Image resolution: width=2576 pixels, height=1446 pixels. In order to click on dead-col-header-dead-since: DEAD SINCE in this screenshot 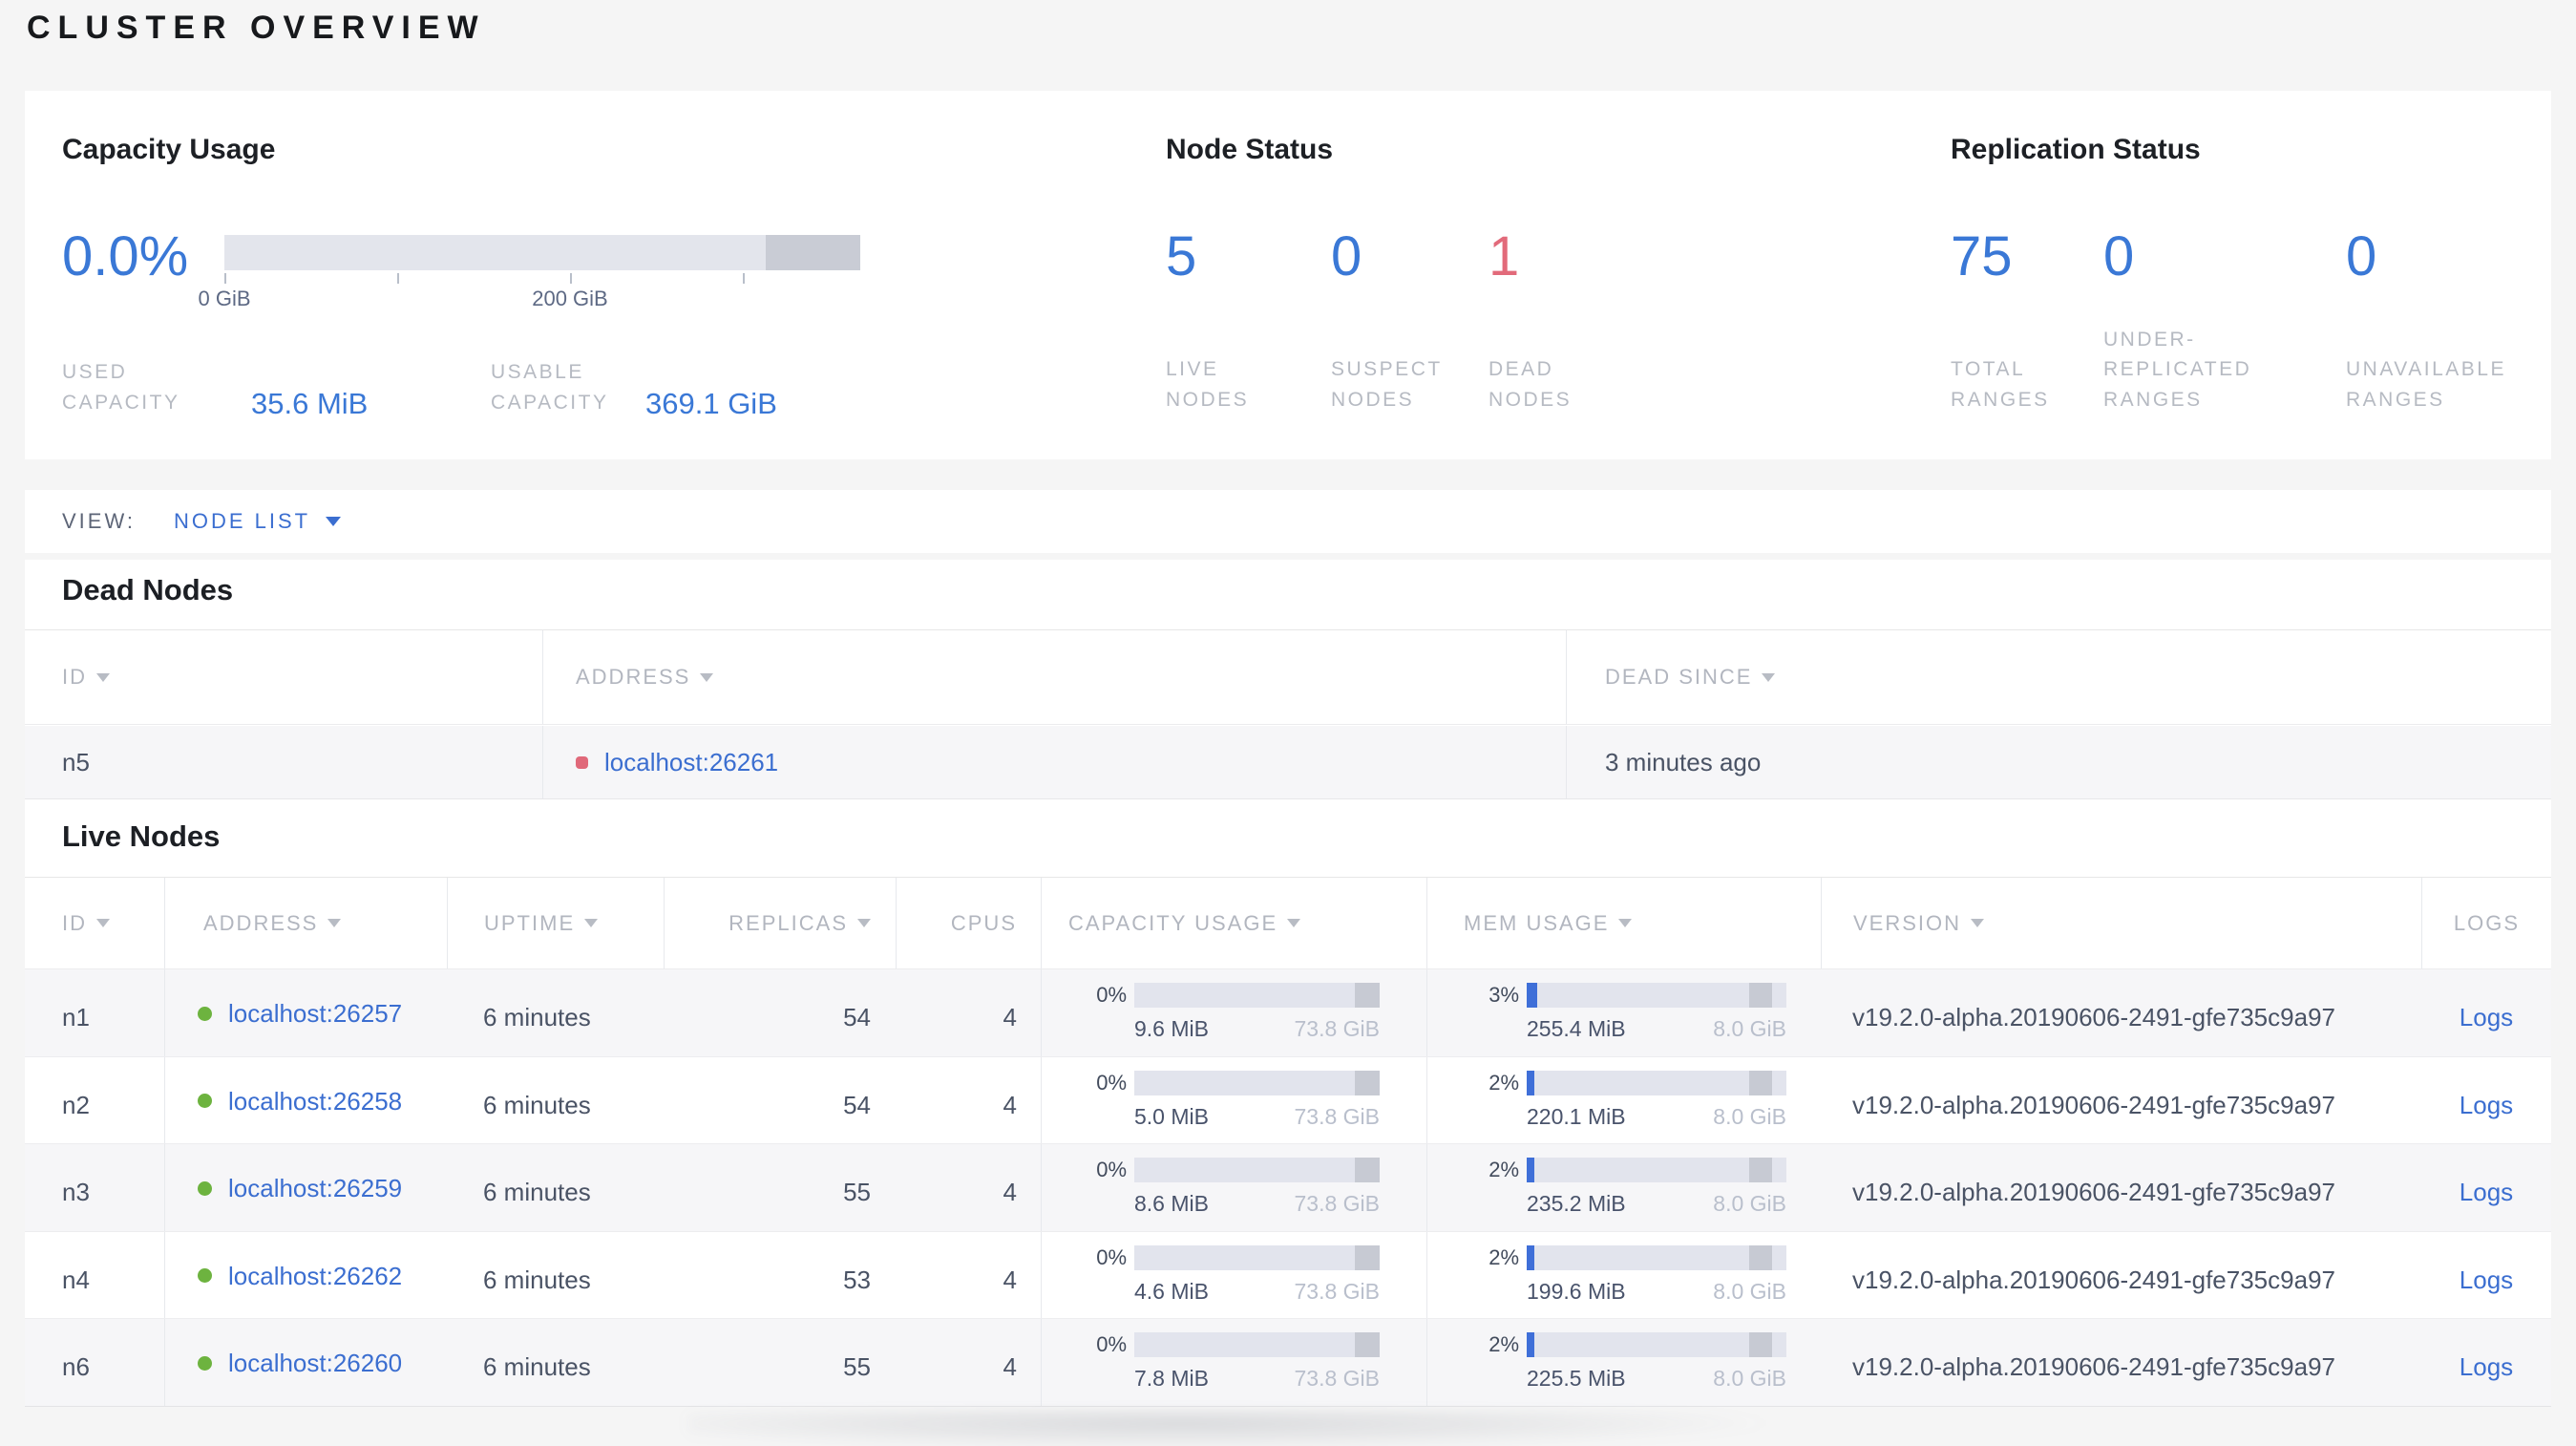, I will do `click(2058, 677)`.